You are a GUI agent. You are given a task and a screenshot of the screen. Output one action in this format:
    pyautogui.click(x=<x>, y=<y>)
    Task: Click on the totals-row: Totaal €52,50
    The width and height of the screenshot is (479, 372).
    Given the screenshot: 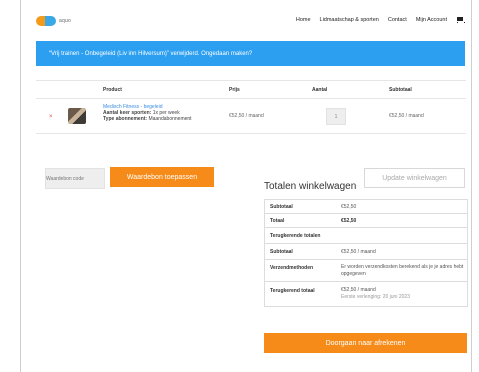 What is the action you would take?
    pyautogui.click(x=366, y=221)
    